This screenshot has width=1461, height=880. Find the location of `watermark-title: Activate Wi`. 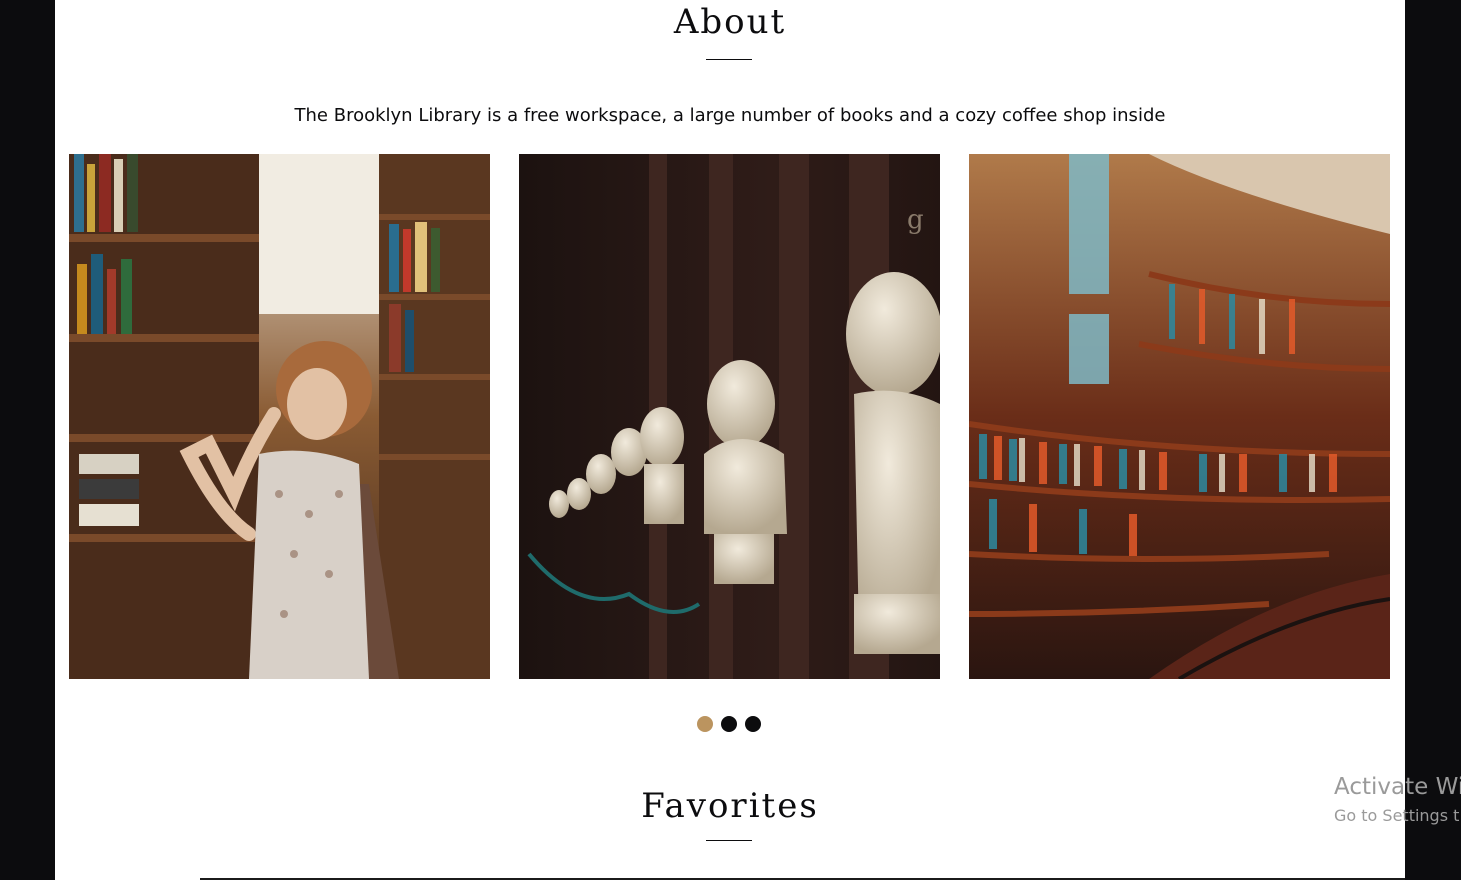

watermark-title: Activate Wi is located at coordinates (1397, 787).